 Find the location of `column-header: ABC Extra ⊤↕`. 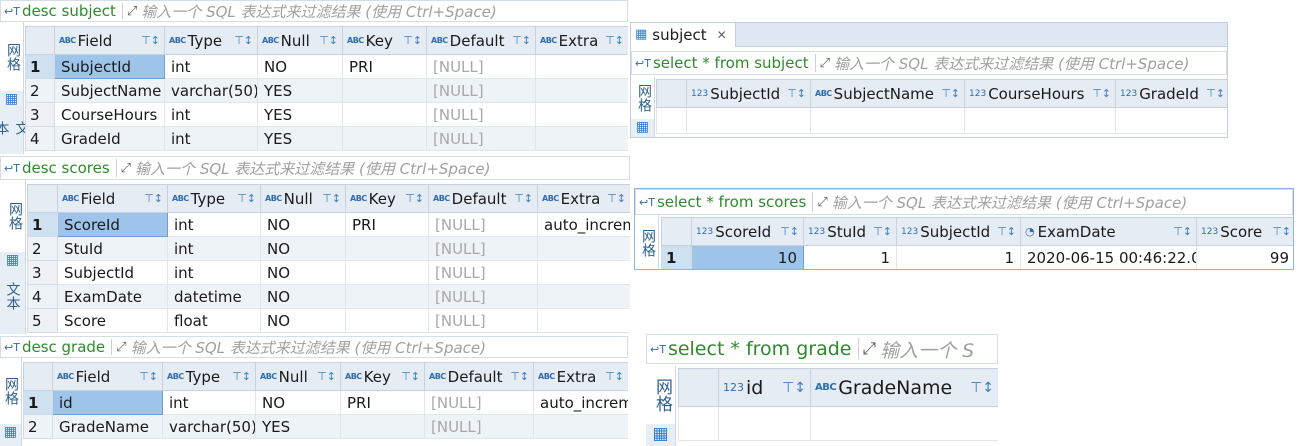

column-header: ABC Extra ⊤↕ is located at coordinates (580, 376).